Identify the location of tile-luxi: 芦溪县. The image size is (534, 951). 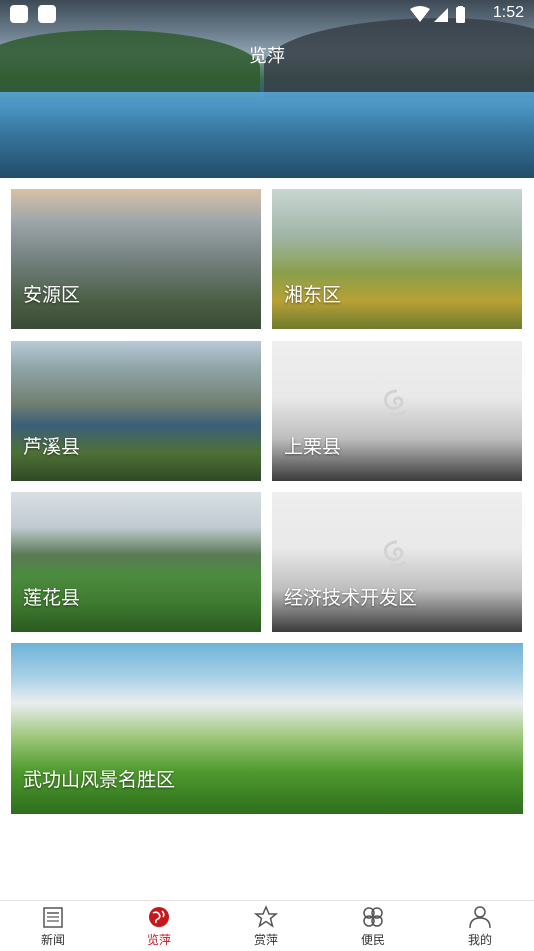
(136, 411).